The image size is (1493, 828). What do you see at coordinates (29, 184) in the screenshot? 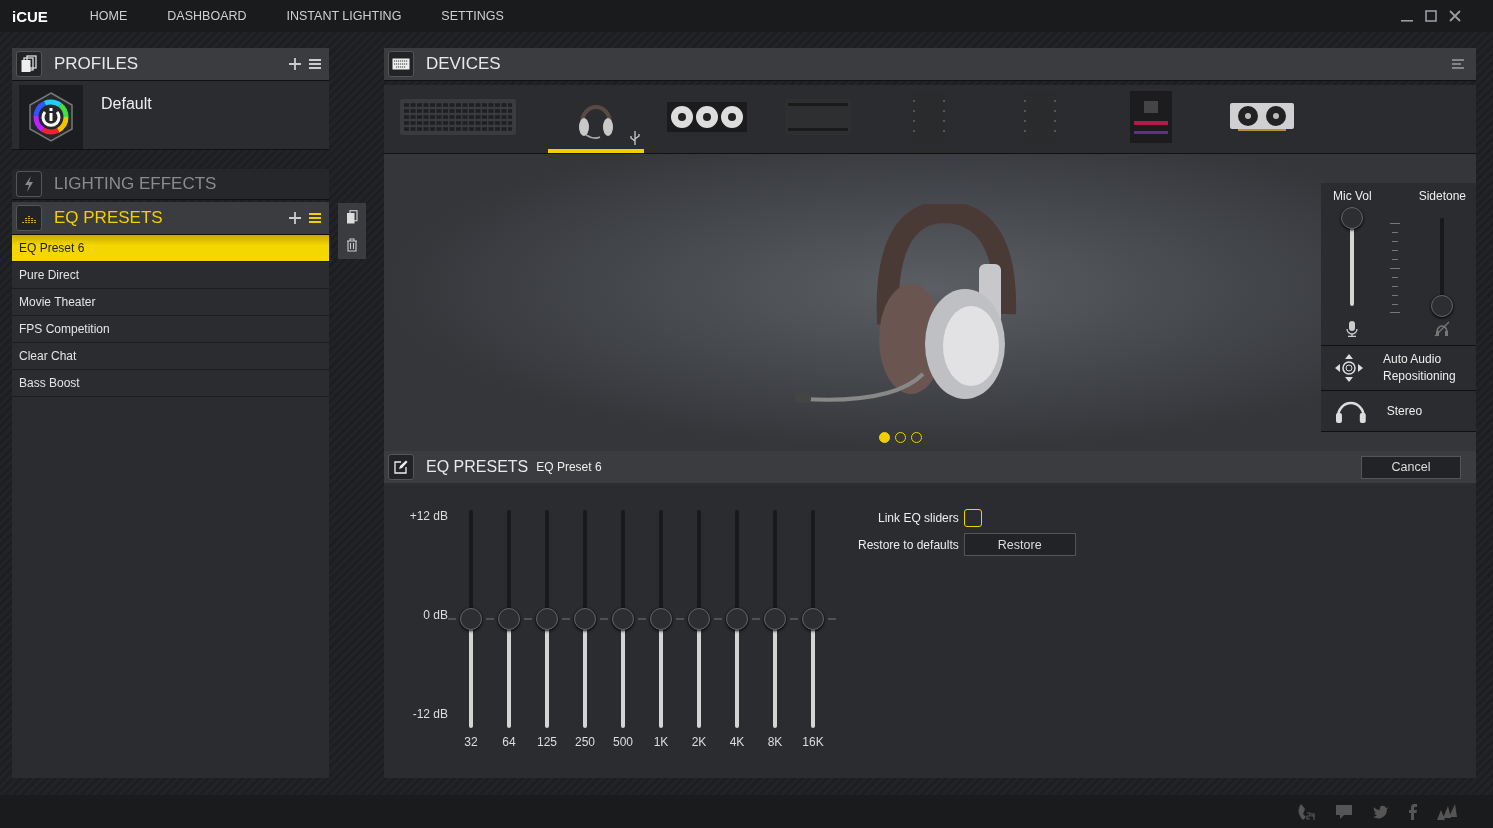
I see `lightning-icon` at bounding box center [29, 184].